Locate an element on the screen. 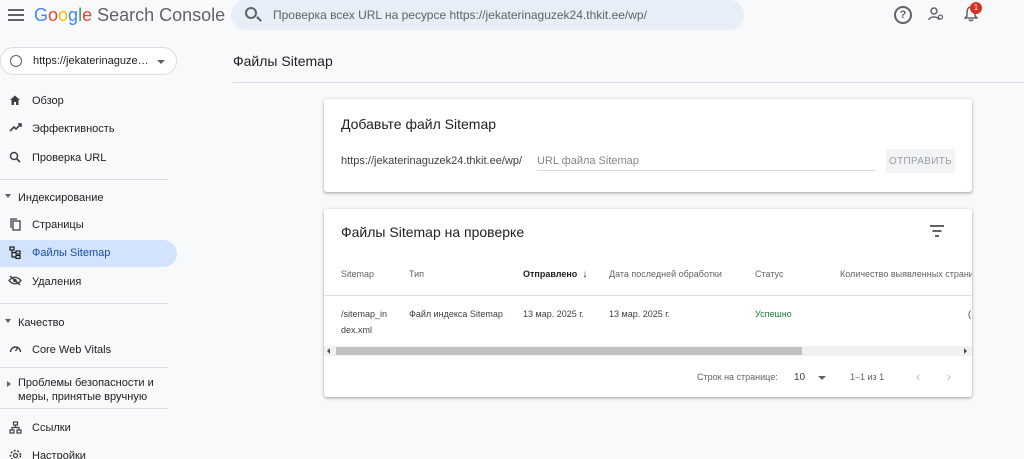 This screenshot has width=1024, height=459. horizontal-scrollbar is located at coordinates (648, 351).